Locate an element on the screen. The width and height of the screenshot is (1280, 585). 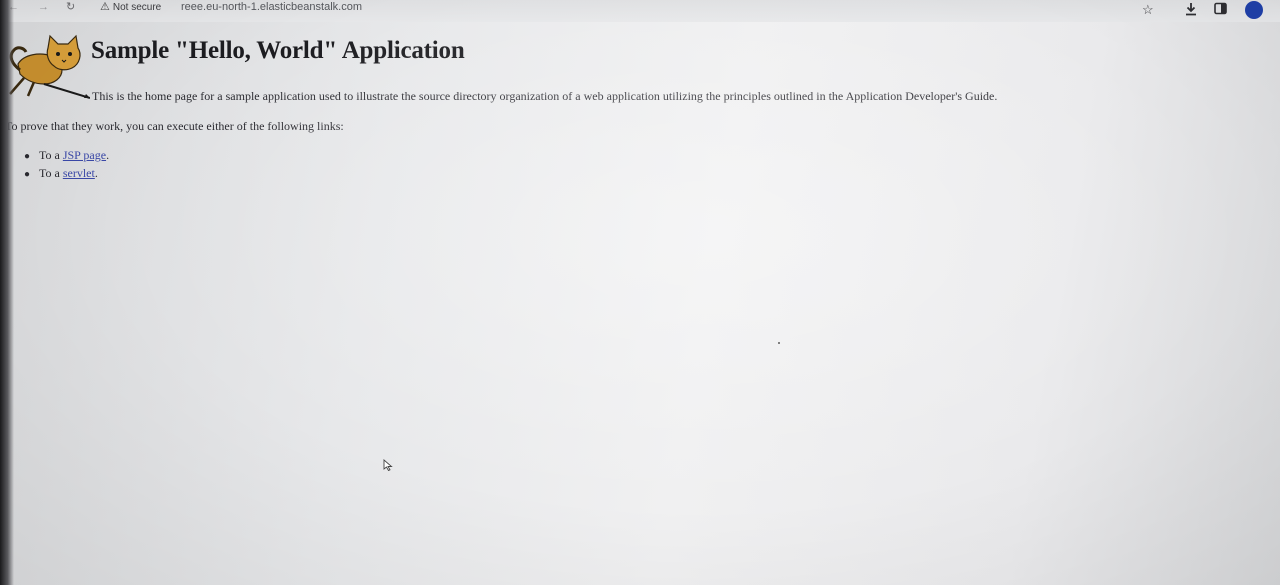
profile-avatar-icon is located at coordinates (1254, 10).